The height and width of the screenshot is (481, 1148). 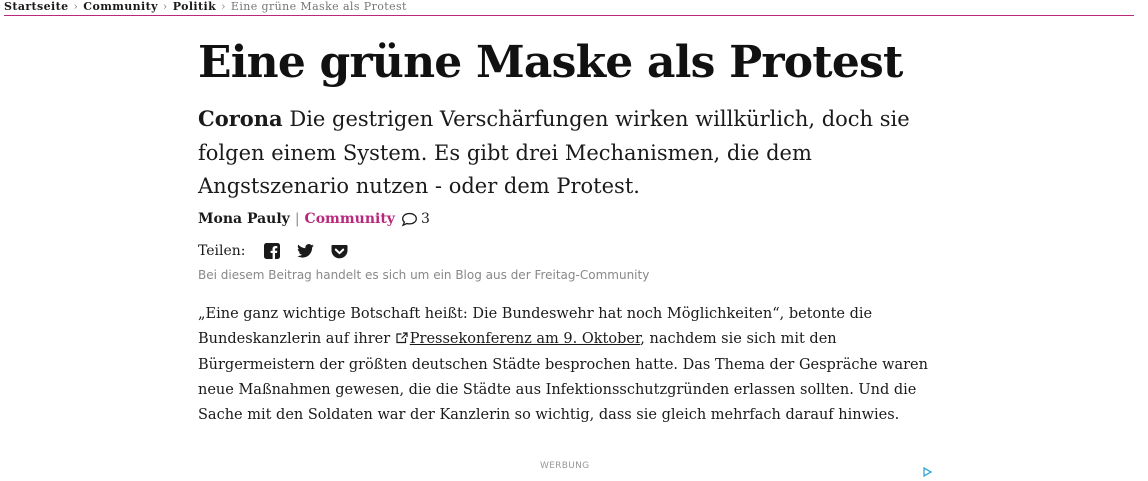 What do you see at coordinates (120, 6) in the screenshot?
I see `breadcrumb-community: Community` at bounding box center [120, 6].